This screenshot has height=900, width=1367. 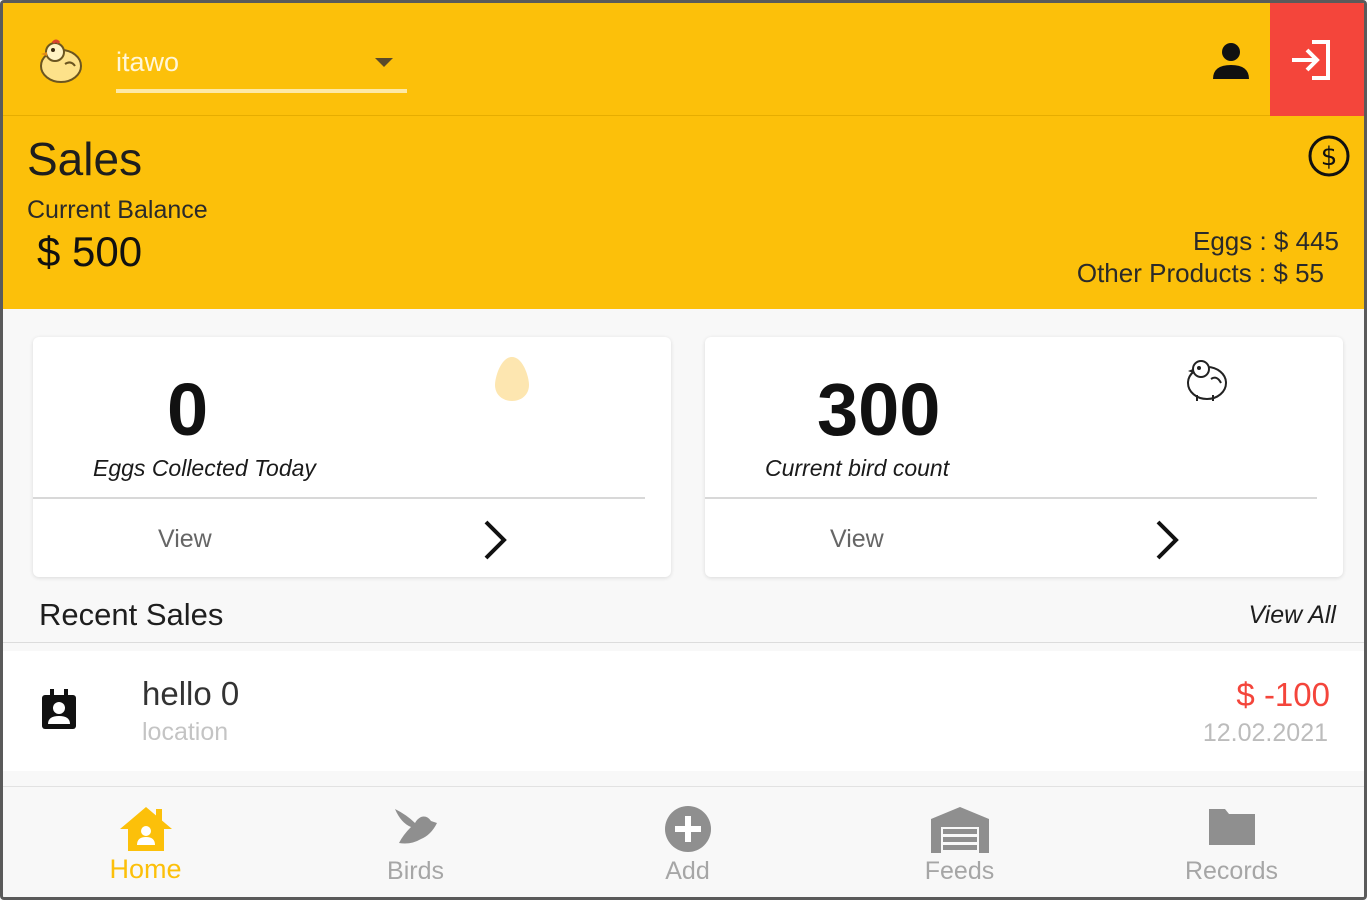 I want to click on sale-date: 12.02.2021, so click(x=1265, y=733).